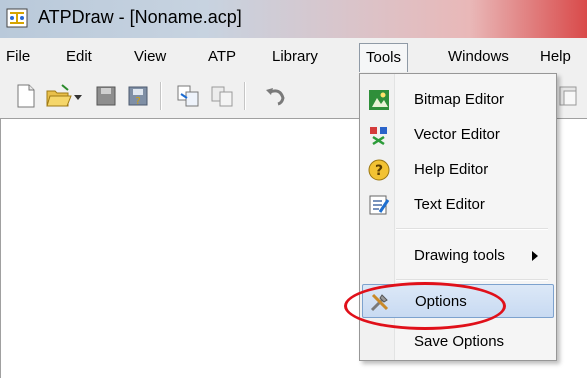 This screenshot has height=379, width=587. Describe the element at coordinates (478, 56) in the screenshot. I see `menu-windows: Windows` at that location.